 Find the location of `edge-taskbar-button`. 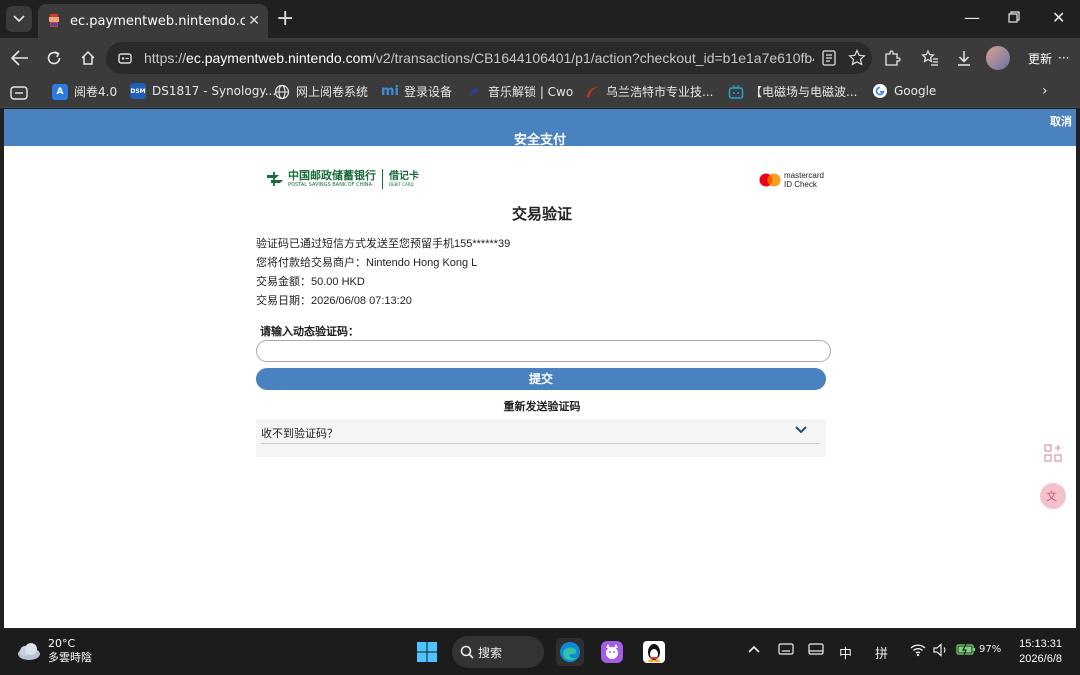

edge-taskbar-button is located at coordinates (570, 652).